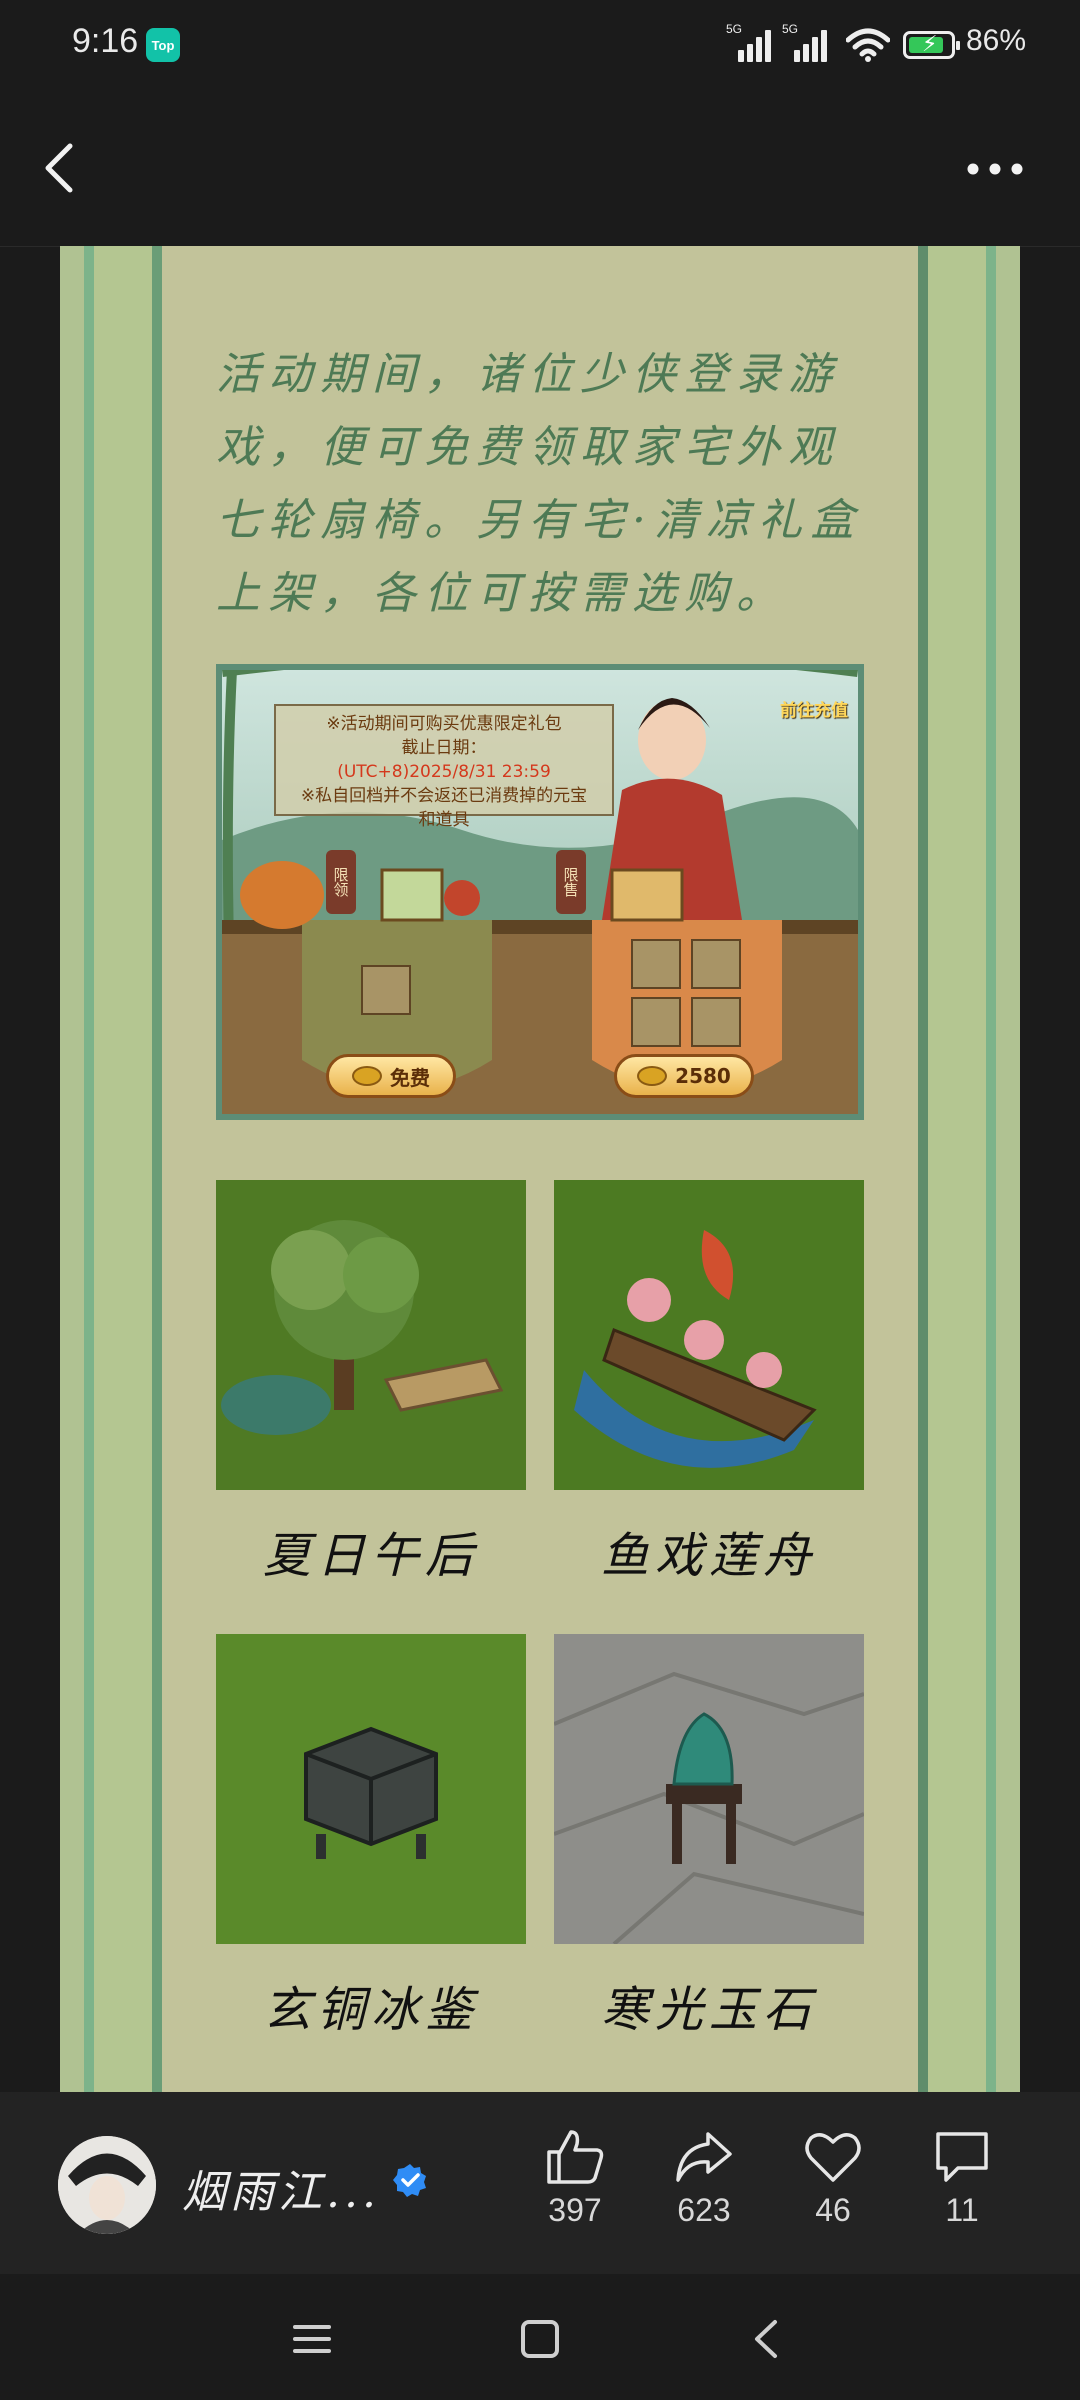 Image resolution: width=1080 pixels, height=2400 pixels. I want to click on status-bar: 9:16 Top 5G 5G ⚡ 86%, so click(540, 46).